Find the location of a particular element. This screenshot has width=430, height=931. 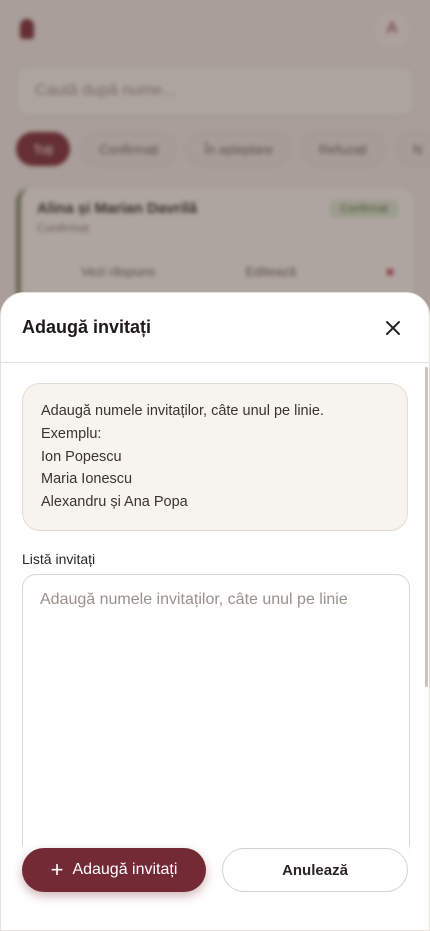

guest-list-label: Listă invitați is located at coordinates (59, 558).